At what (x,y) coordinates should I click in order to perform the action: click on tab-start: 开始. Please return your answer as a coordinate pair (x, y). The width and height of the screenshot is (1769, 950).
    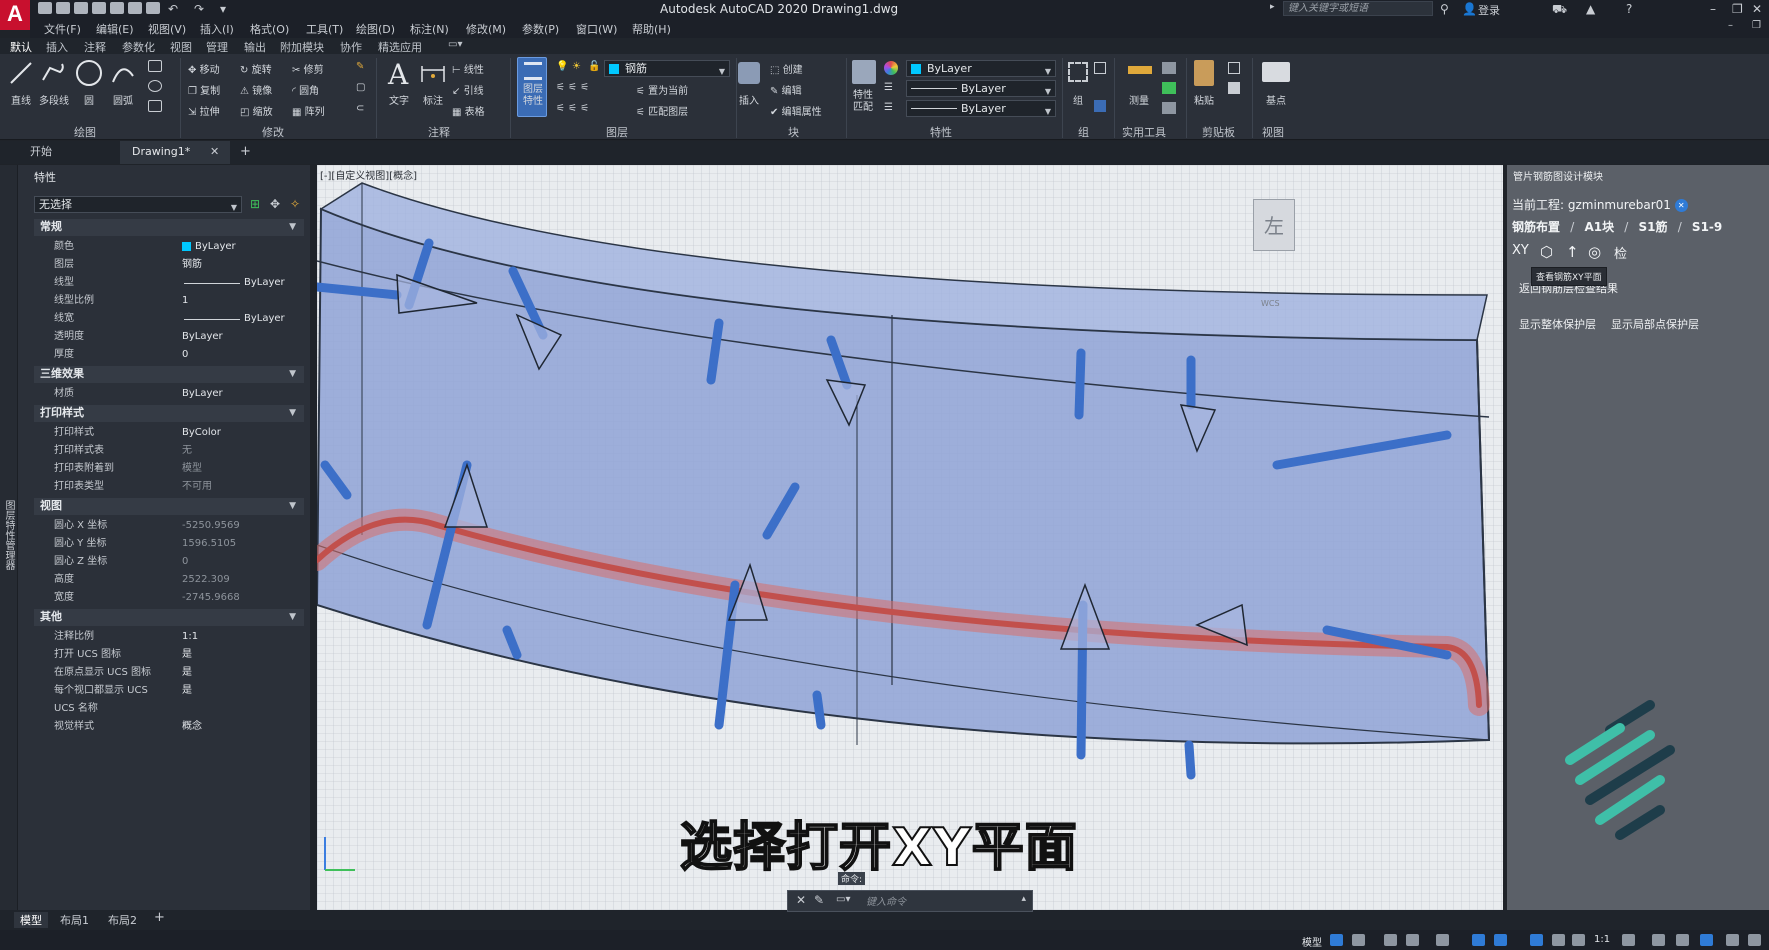
    Looking at the image, I should click on (41, 152).